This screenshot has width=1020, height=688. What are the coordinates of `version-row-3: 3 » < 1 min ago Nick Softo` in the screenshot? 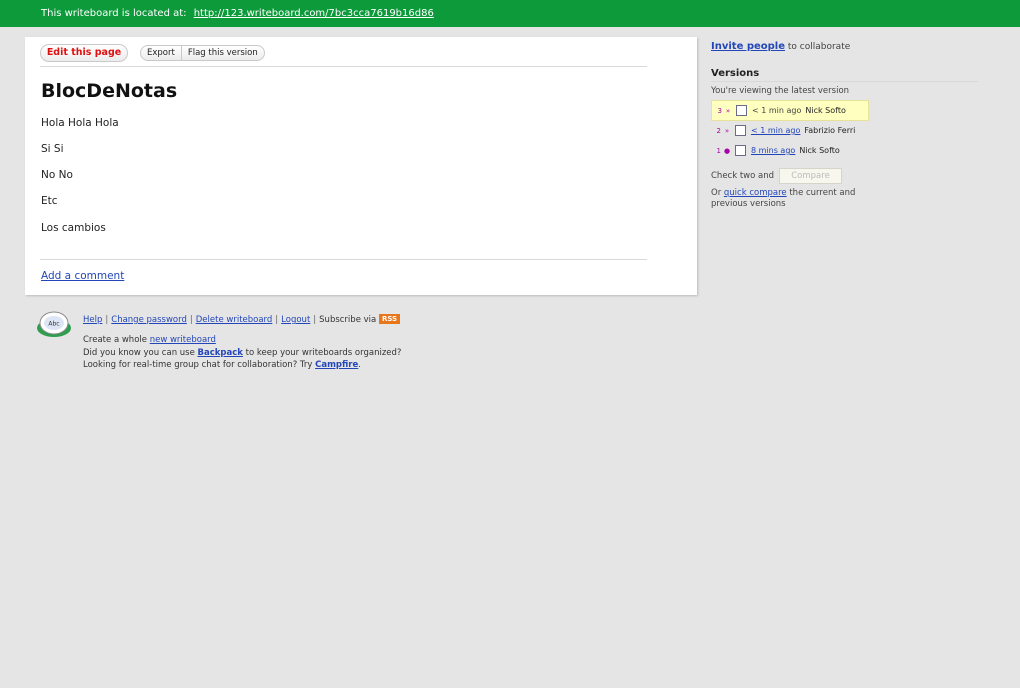 It's located at (790, 110).